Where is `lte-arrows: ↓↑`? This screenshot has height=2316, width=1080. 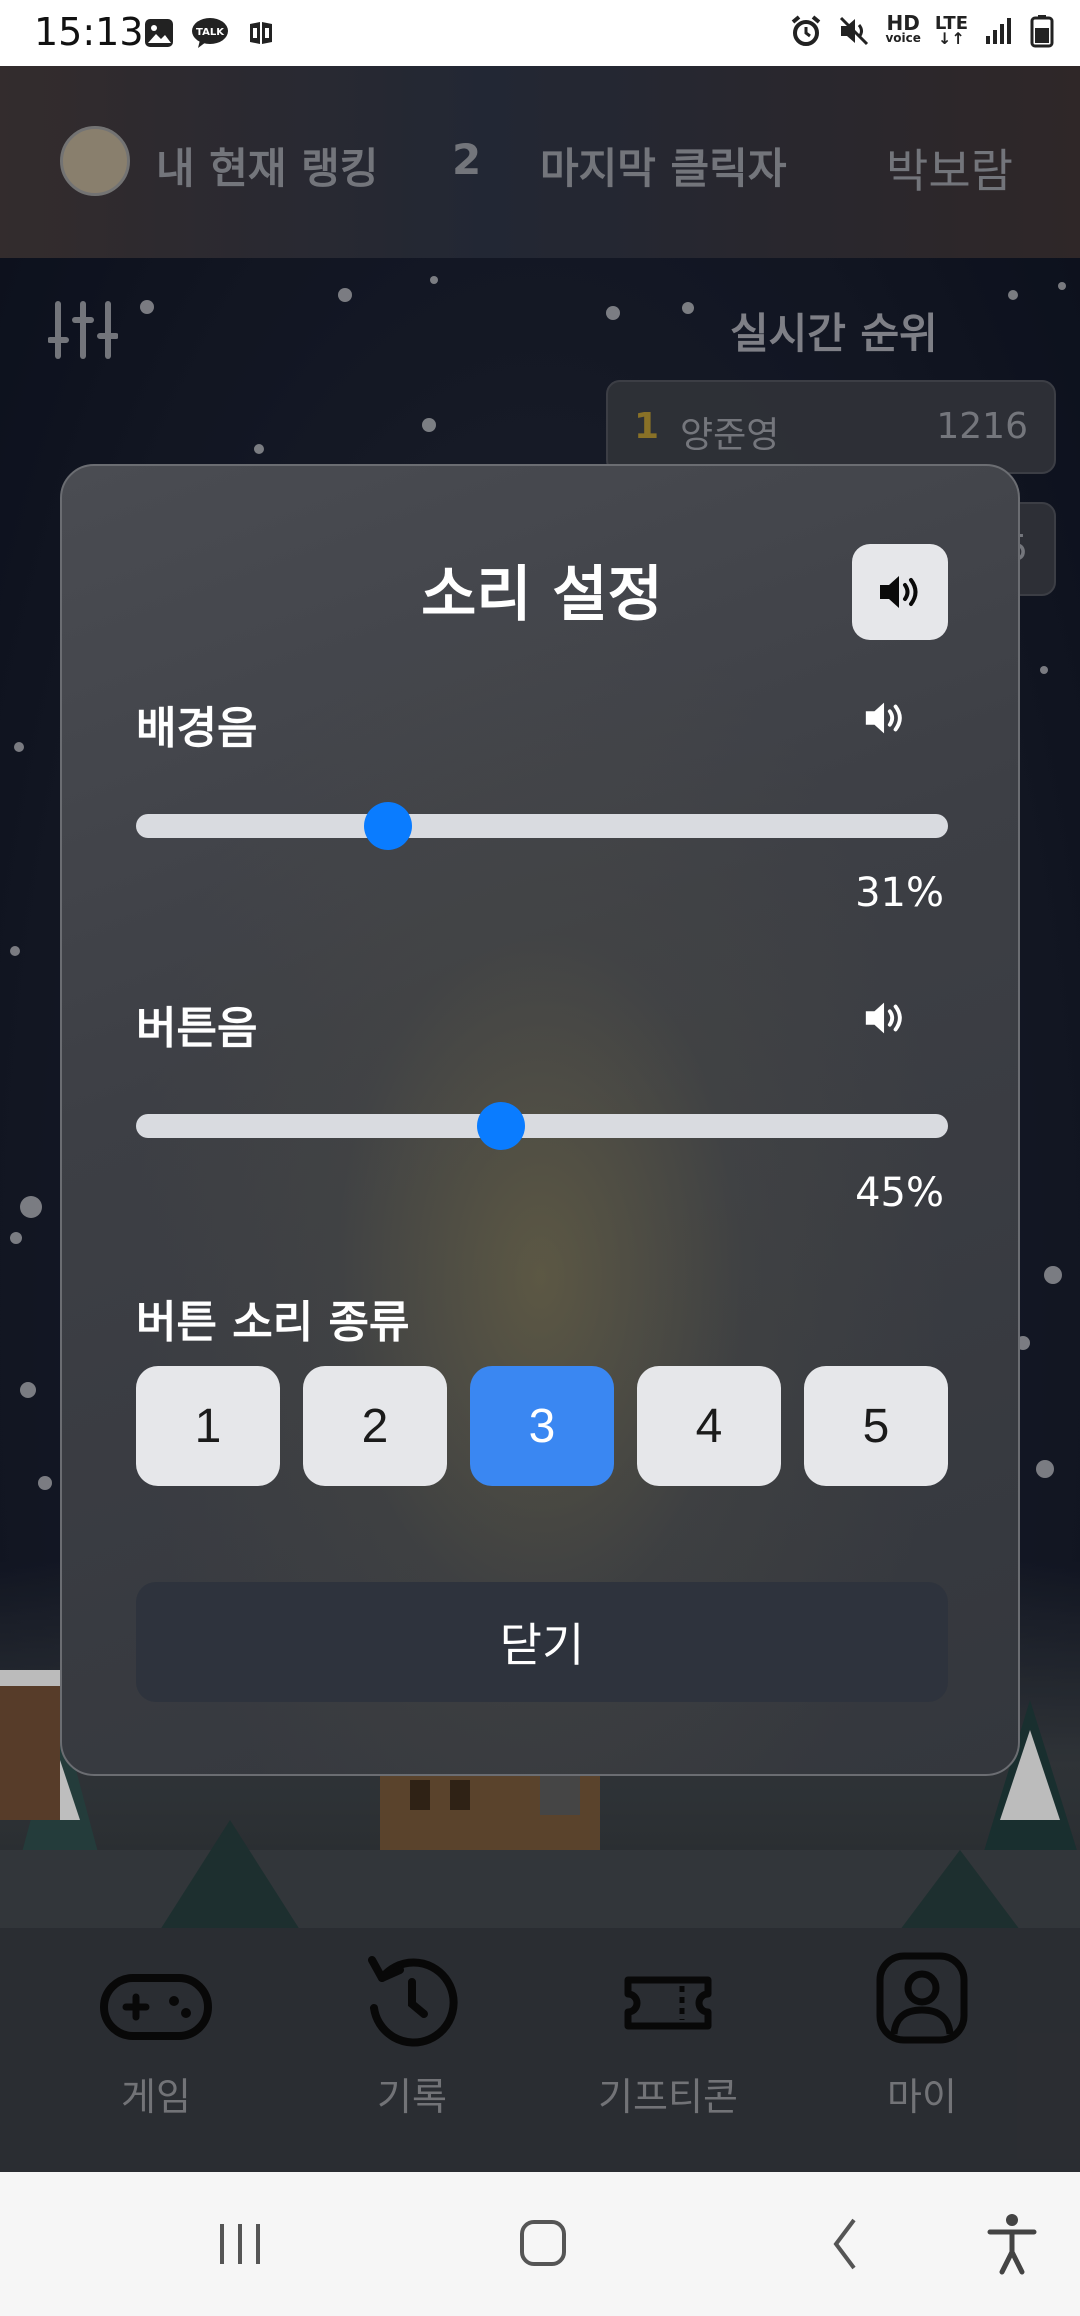 lte-arrows: ↓↑ is located at coordinates (951, 38).